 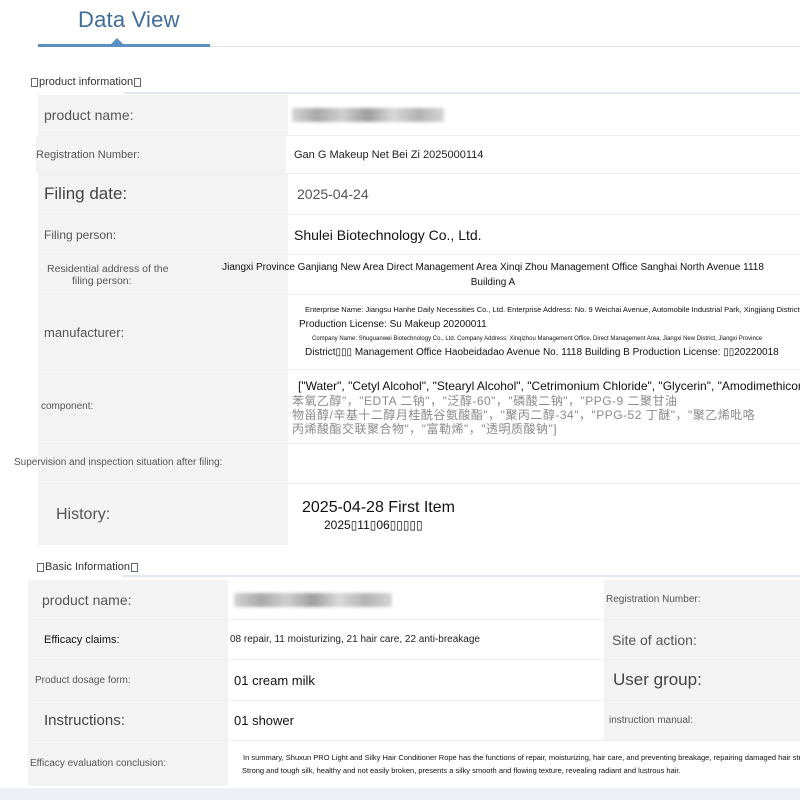 I want to click on label-filing-date: Filing date:, so click(x=163, y=194).